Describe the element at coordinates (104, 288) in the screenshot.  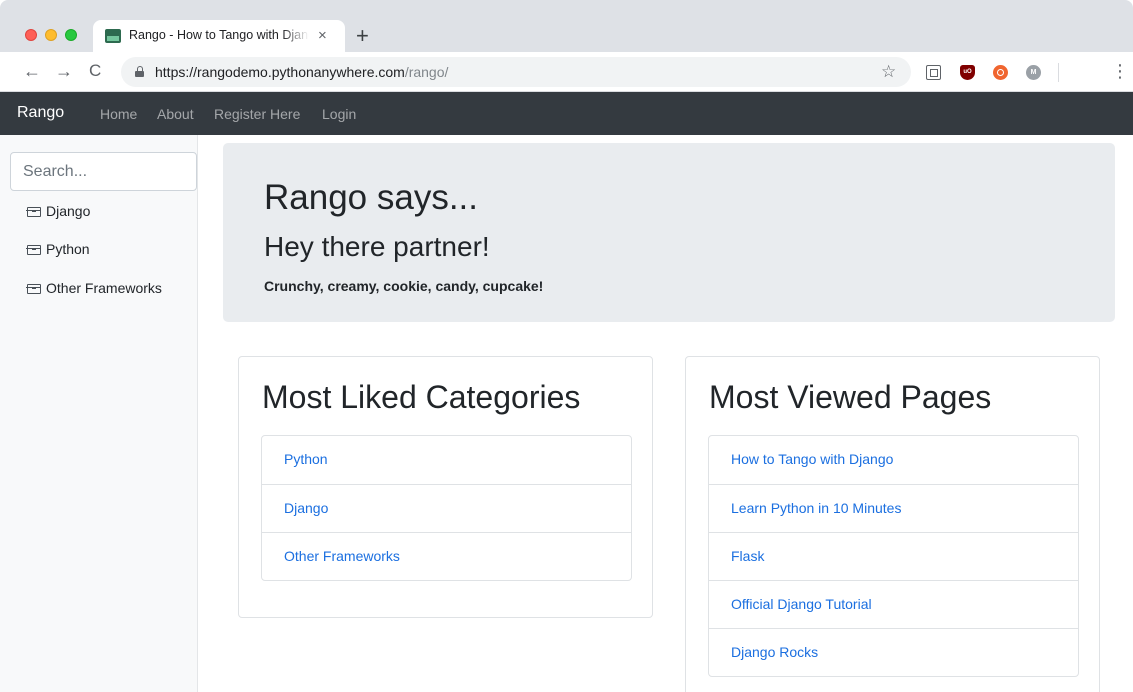
I see `sidebar-item-label: Other Frameworks` at that location.